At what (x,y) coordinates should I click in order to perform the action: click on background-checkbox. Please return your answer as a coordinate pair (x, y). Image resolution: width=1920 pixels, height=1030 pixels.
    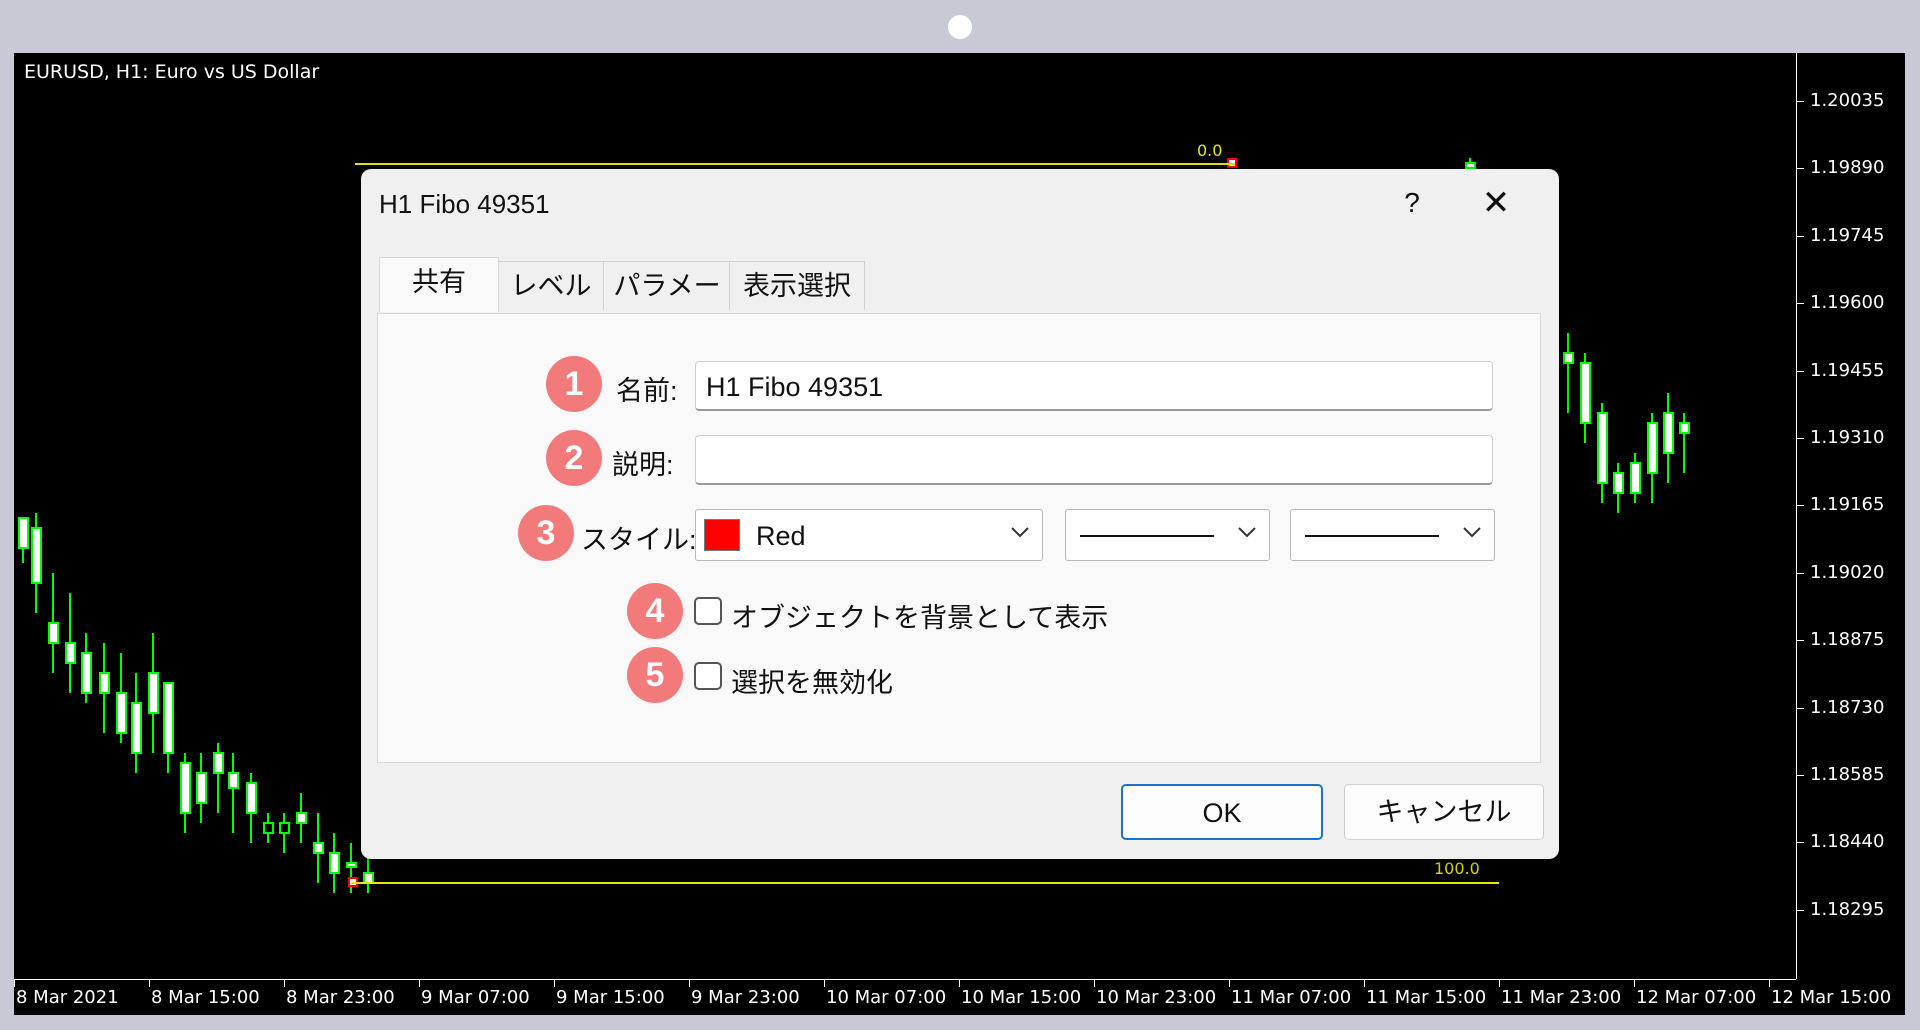
    Looking at the image, I should click on (708, 611).